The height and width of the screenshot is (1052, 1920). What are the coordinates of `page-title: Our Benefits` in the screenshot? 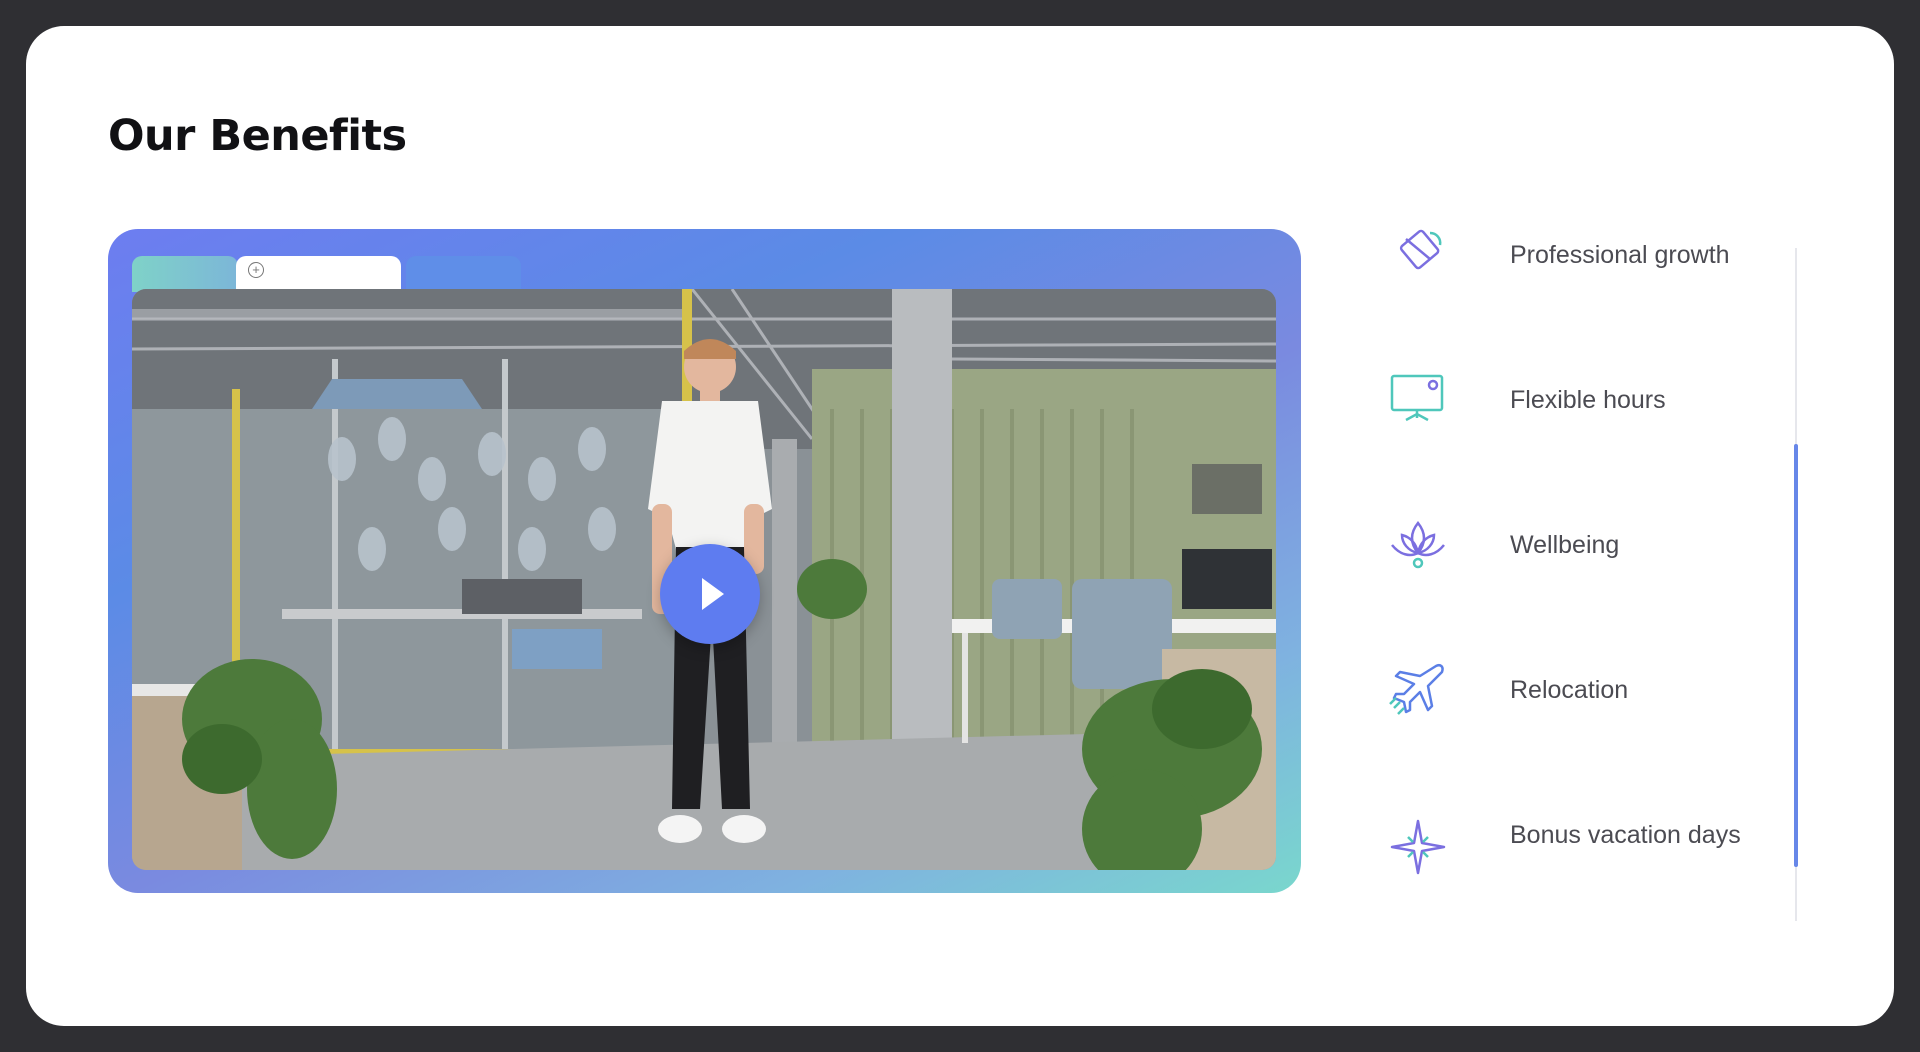 It's located at (257, 136).